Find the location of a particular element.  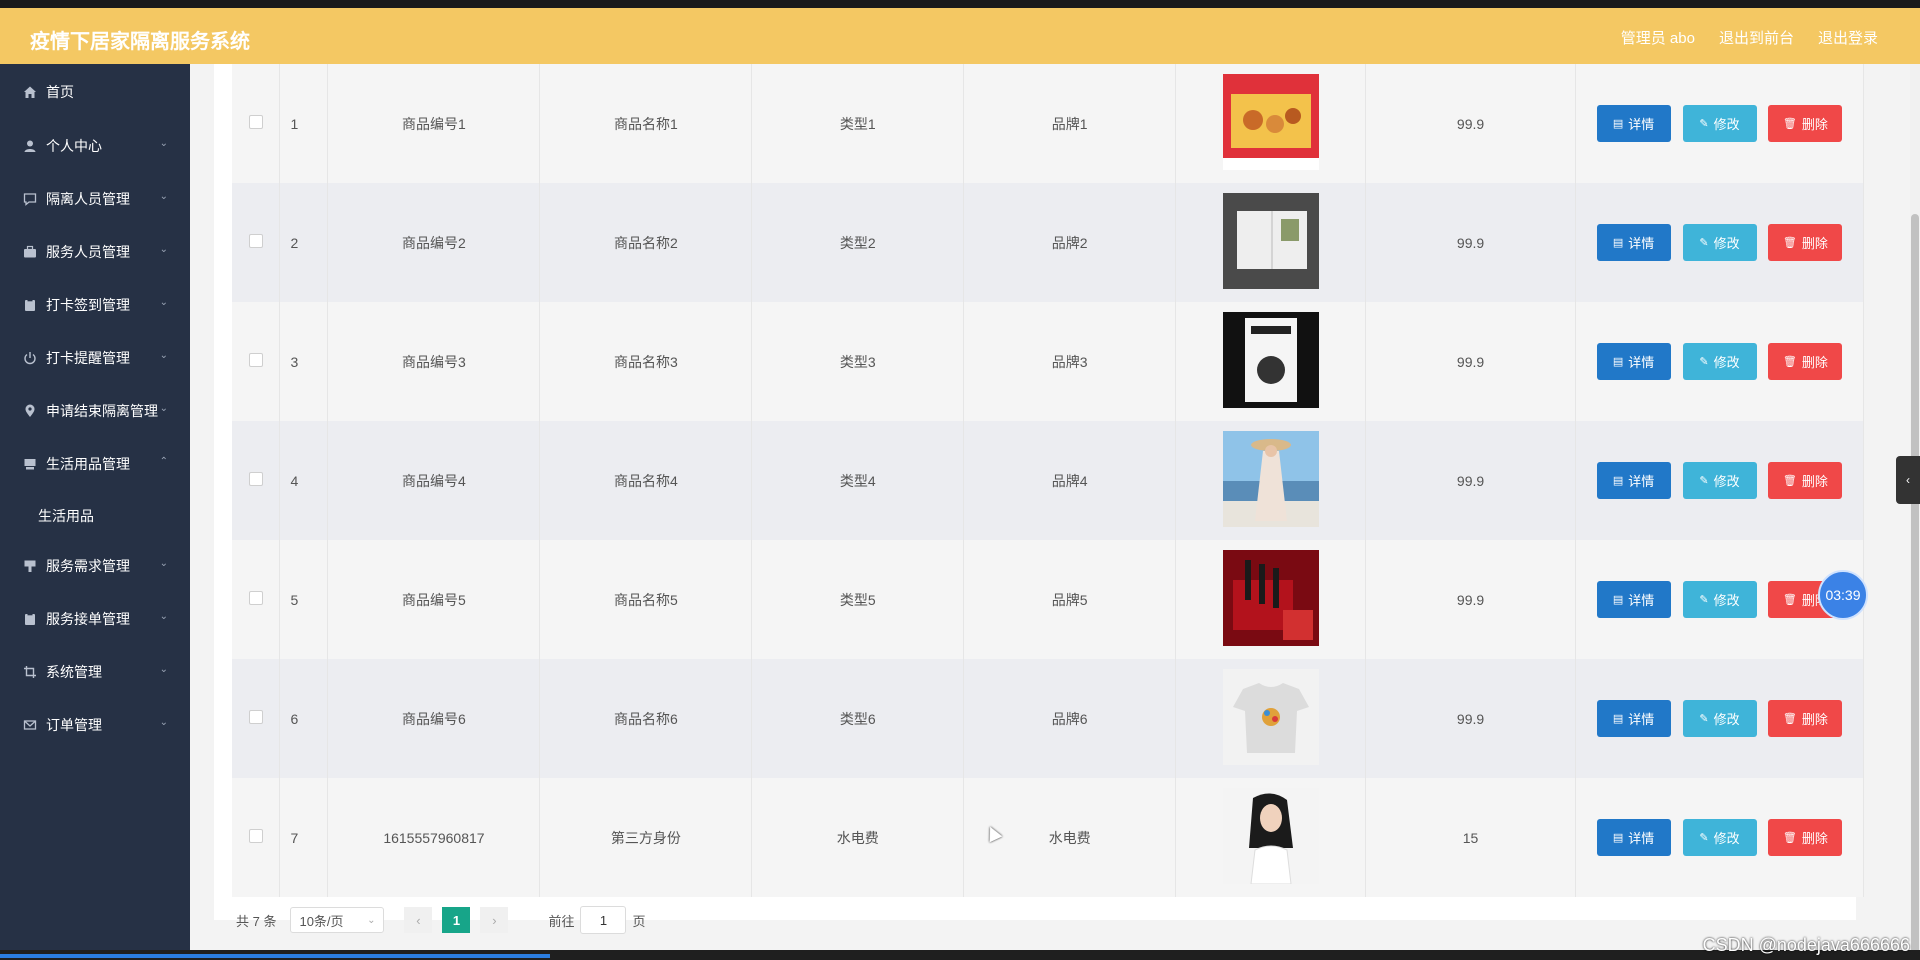

sidebar-item-system: 系统管理 ⌄ is located at coordinates (95, 672).